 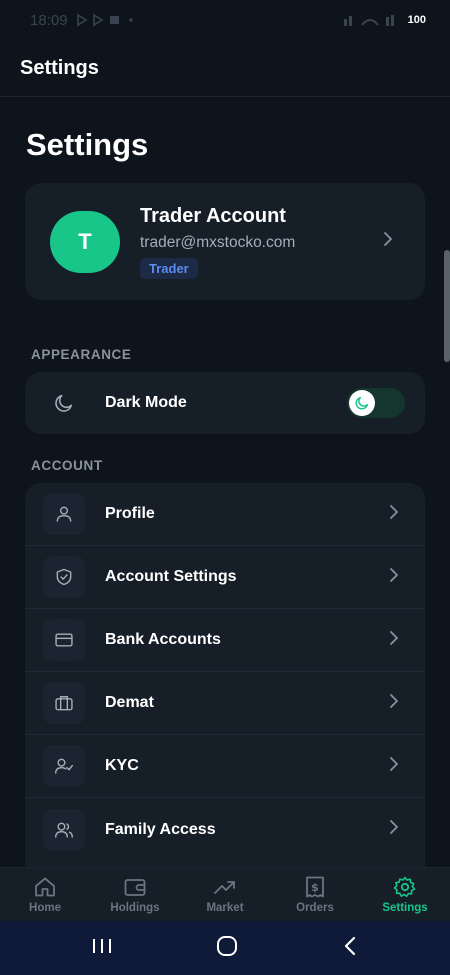 I want to click on wallet-icon, so click(x=135, y=887).